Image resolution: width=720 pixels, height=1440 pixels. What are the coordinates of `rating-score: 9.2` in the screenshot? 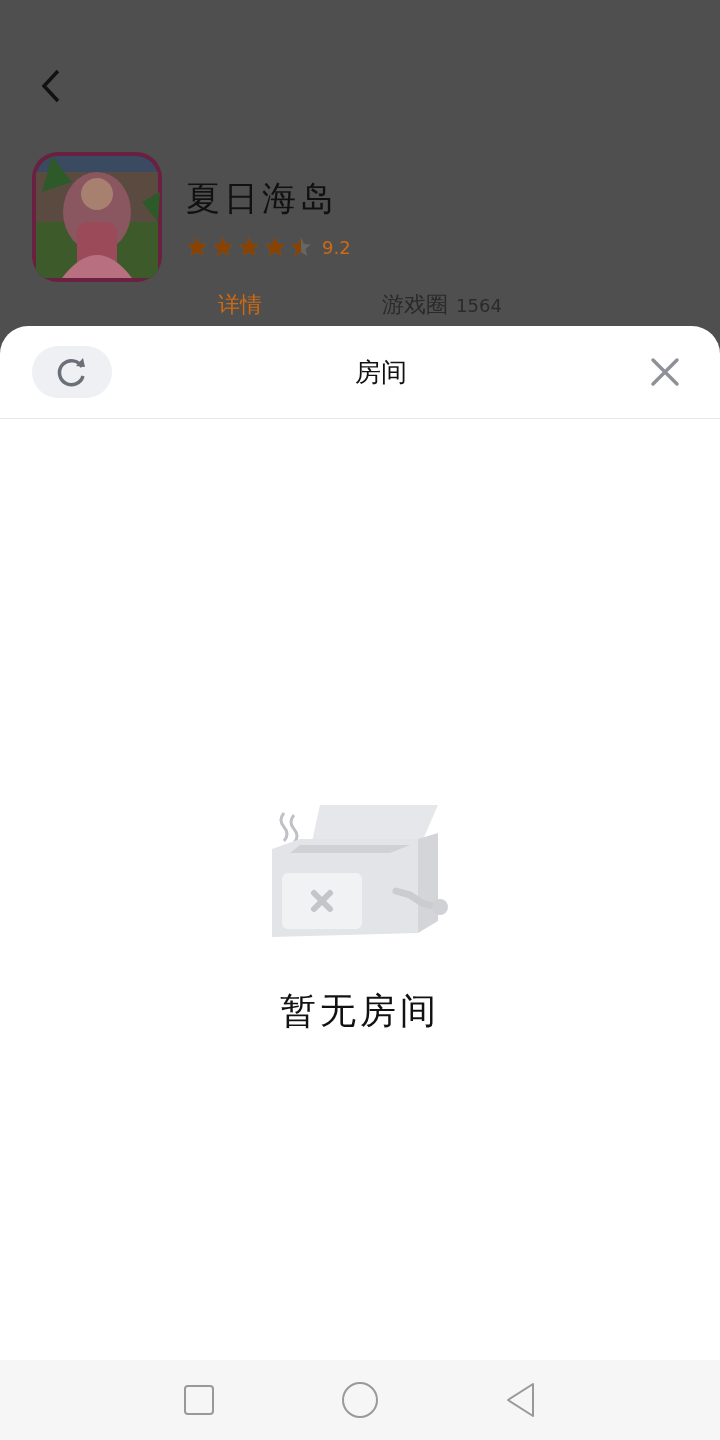 It's located at (336, 247).